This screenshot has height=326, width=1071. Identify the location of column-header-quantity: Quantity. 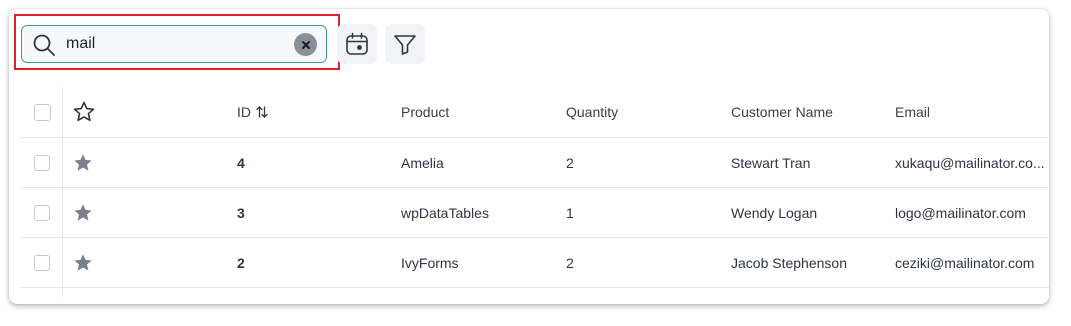
(592, 112).